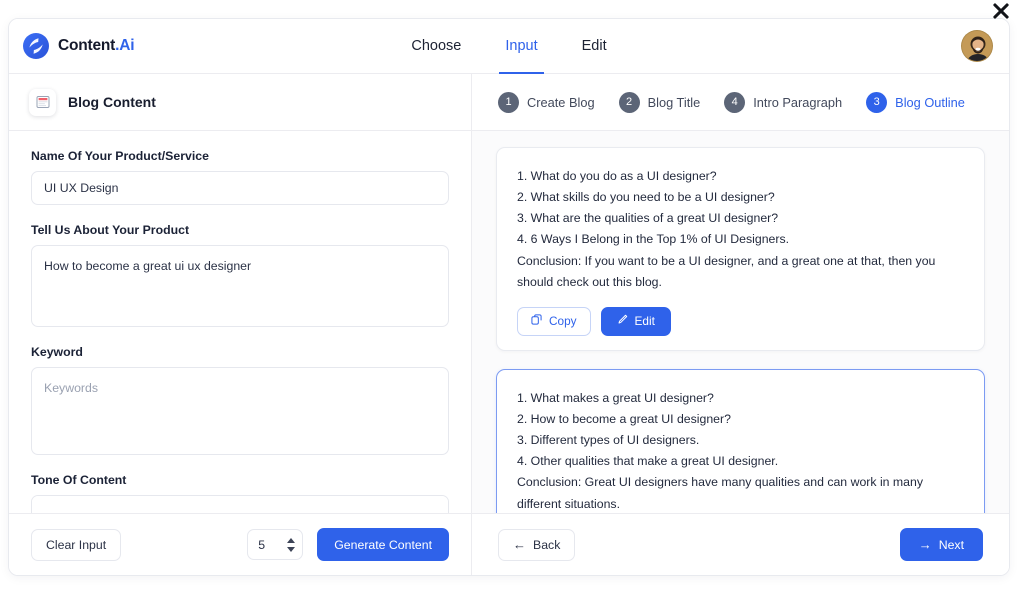 Image resolution: width=1020 pixels, height=591 pixels. Describe the element at coordinates (877, 102) in the screenshot. I see `step-blog-outline-number: 3` at that location.